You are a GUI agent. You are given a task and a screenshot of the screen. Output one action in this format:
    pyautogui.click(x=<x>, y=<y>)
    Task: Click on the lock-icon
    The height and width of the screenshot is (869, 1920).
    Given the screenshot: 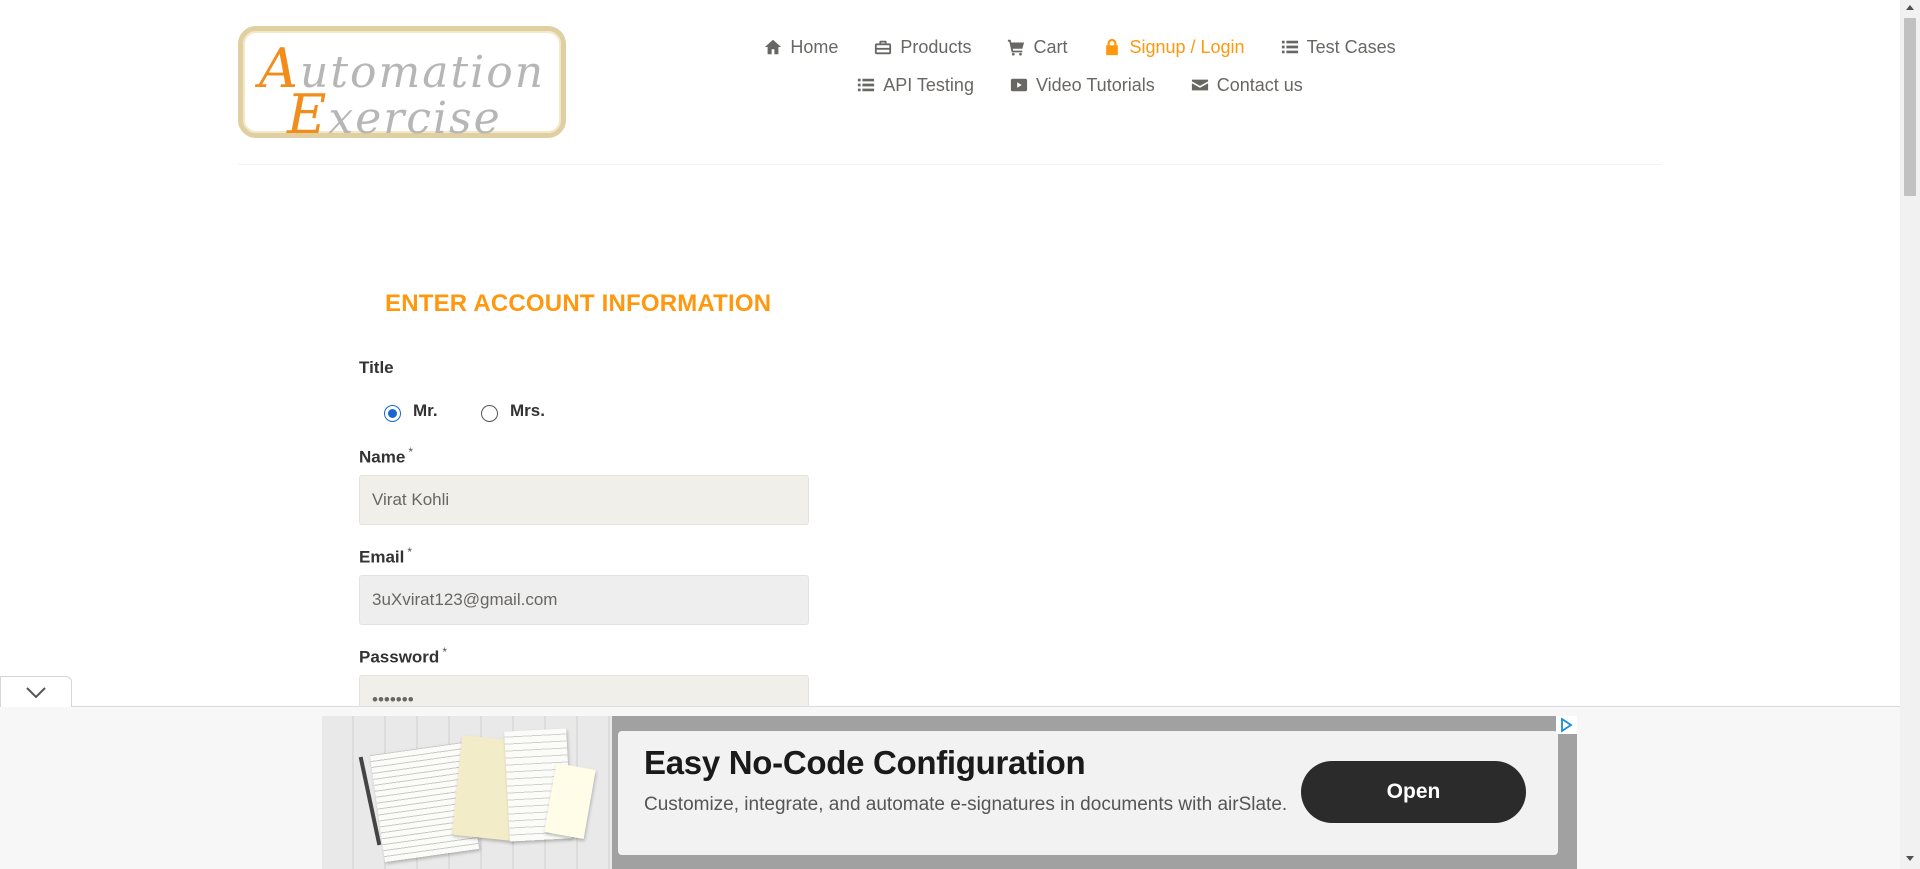 What is the action you would take?
    pyautogui.click(x=1112, y=47)
    